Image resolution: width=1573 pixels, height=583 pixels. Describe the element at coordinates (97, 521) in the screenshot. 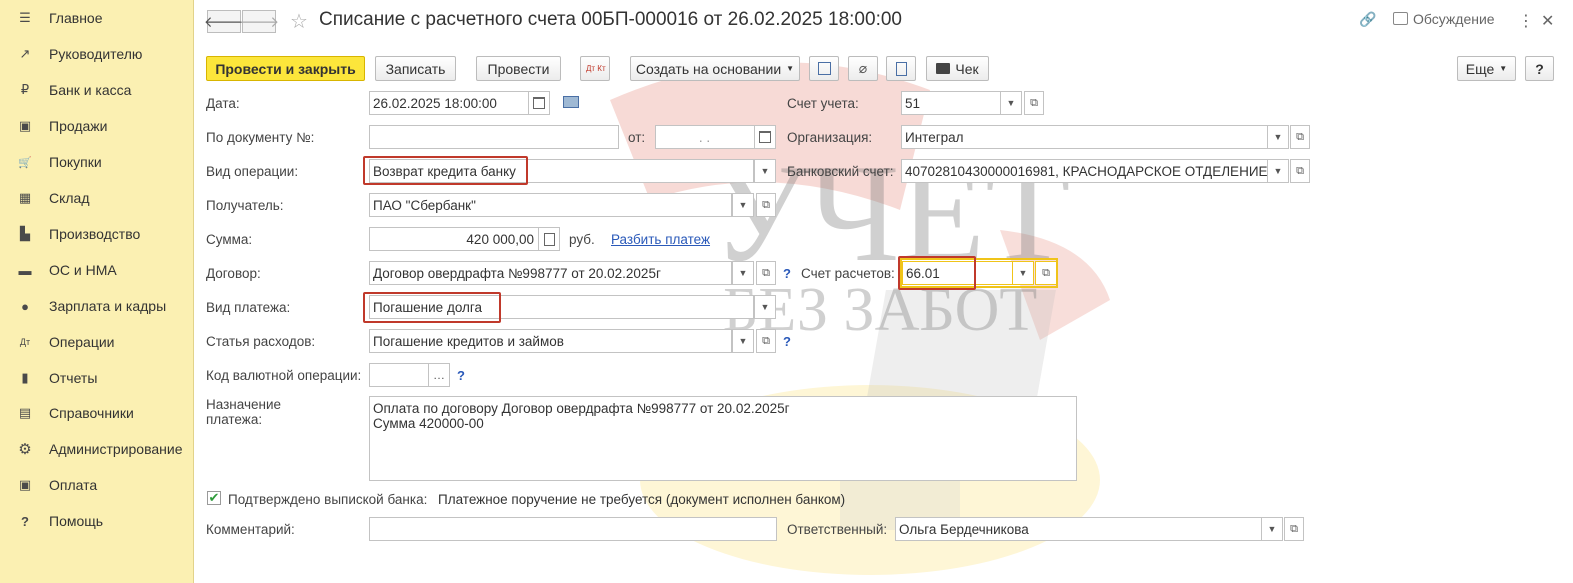

I see `sidebar-item-help: ? Помощь` at that location.